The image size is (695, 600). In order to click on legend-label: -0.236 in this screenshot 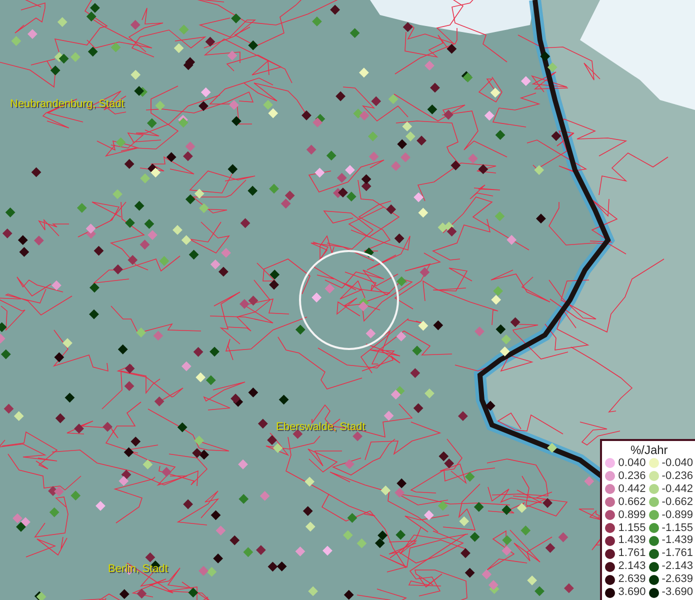, I will do `click(677, 476)`.